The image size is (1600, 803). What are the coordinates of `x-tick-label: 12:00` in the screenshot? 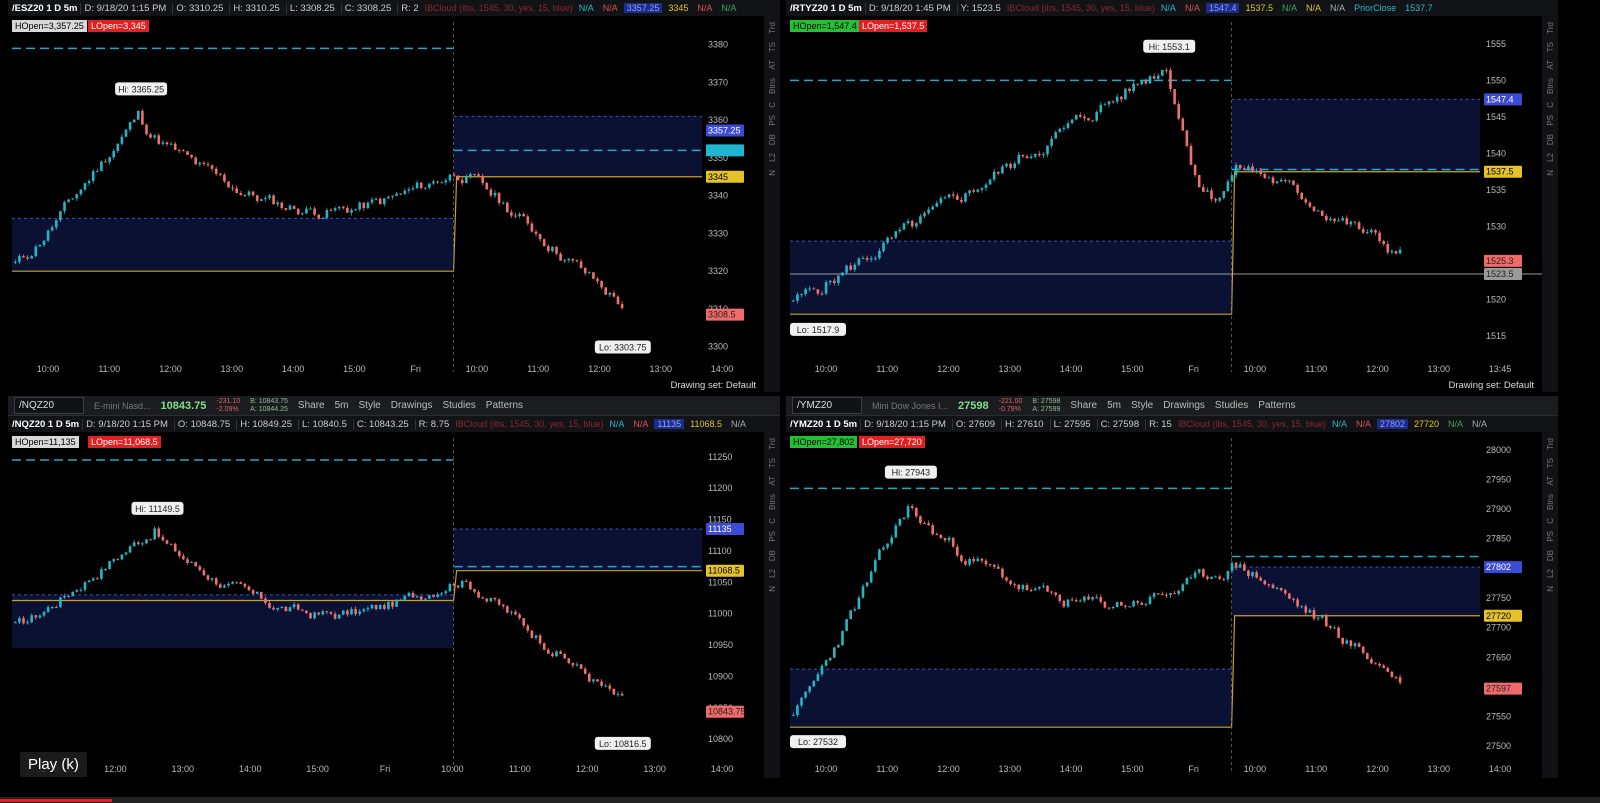 It's located at (170, 369).